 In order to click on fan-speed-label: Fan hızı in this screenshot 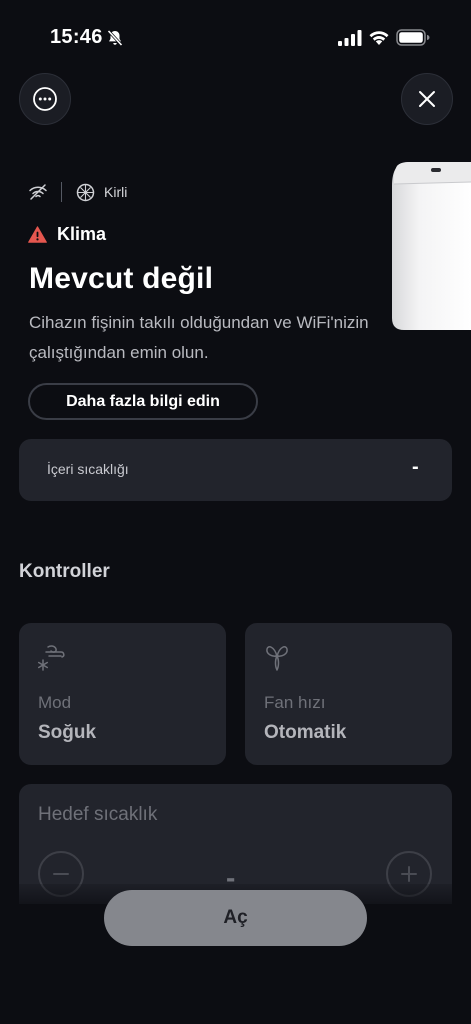, I will do `click(295, 702)`.